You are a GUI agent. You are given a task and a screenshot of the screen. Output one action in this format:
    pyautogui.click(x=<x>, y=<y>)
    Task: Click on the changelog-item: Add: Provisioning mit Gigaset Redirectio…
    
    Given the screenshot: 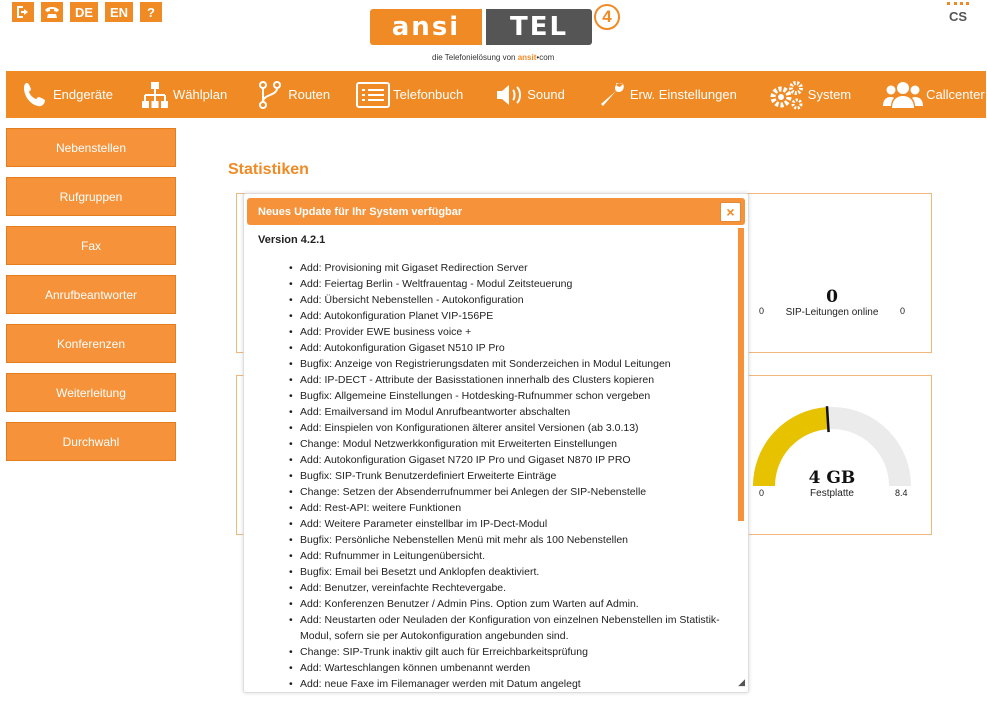 What is the action you would take?
    pyautogui.click(x=509, y=268)
    